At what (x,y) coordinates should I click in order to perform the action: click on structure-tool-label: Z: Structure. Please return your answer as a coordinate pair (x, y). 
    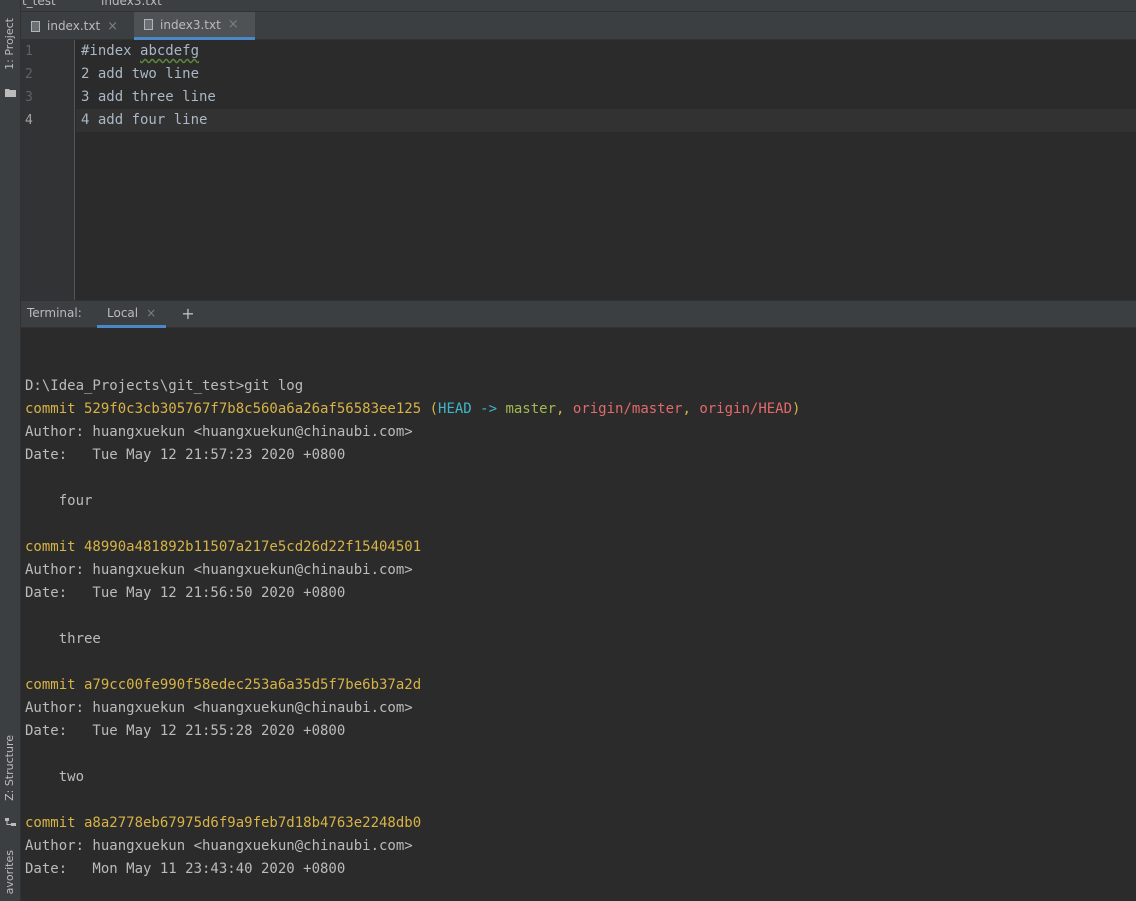
    Looking at the image, I should click on (9, 768).